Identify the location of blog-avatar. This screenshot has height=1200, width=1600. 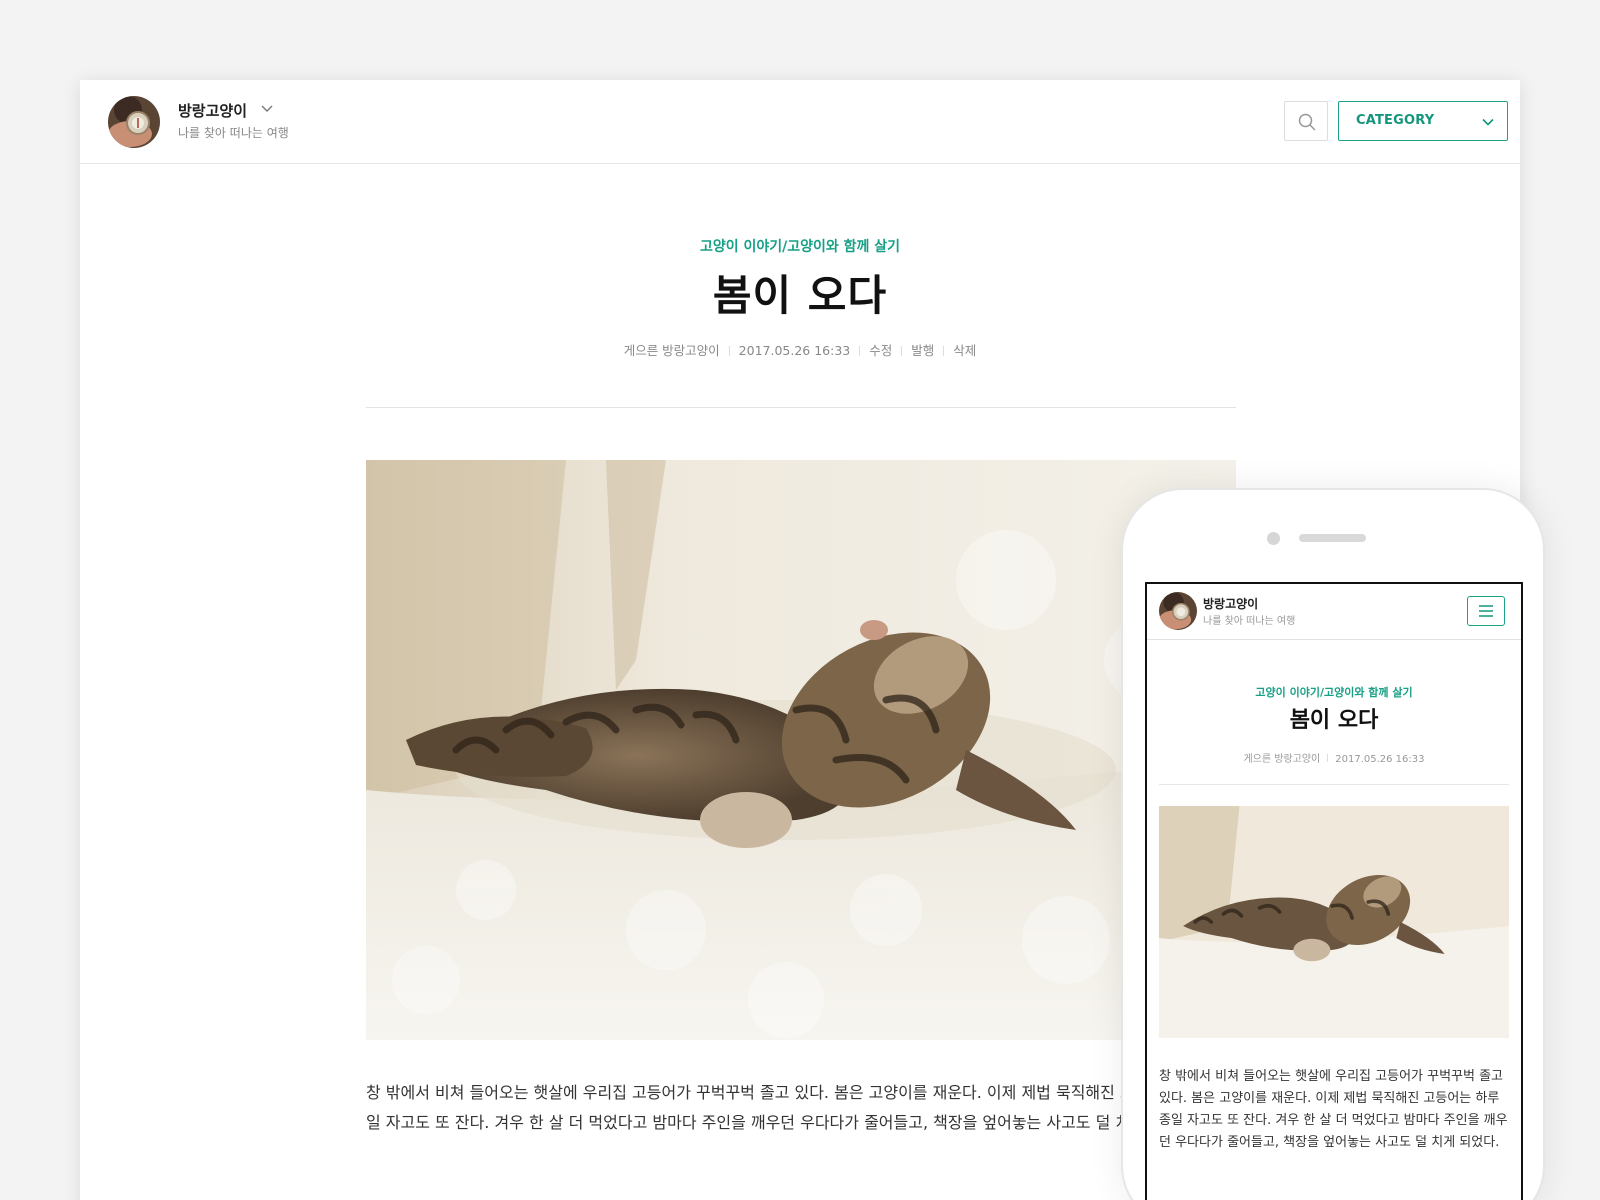
(134, 122).